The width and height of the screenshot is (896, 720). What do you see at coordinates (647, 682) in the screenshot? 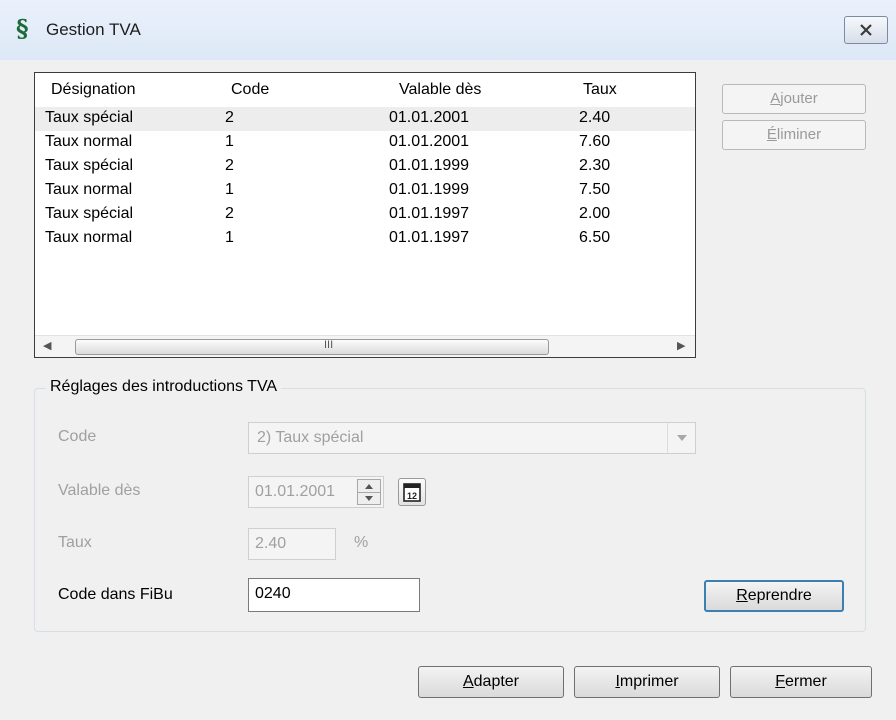
I see `print-button: Imprimer` at bounding box center [647, 682].